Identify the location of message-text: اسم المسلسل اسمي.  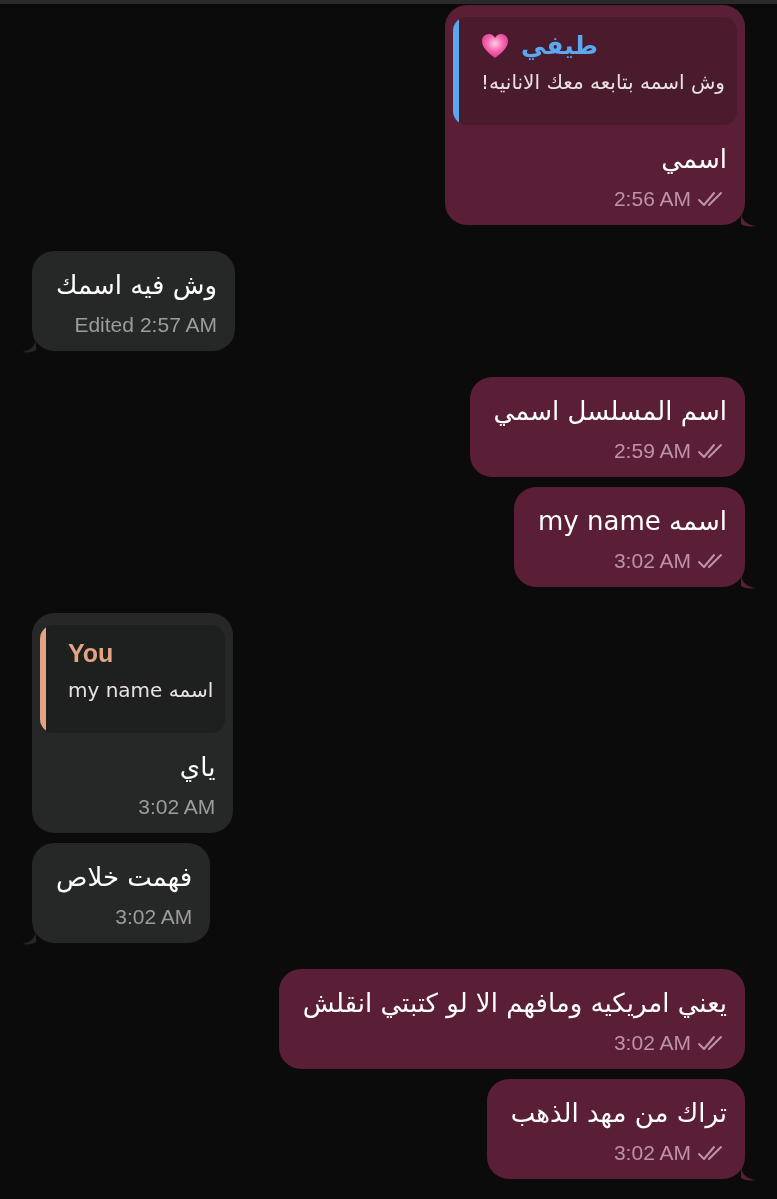
(610, 412).